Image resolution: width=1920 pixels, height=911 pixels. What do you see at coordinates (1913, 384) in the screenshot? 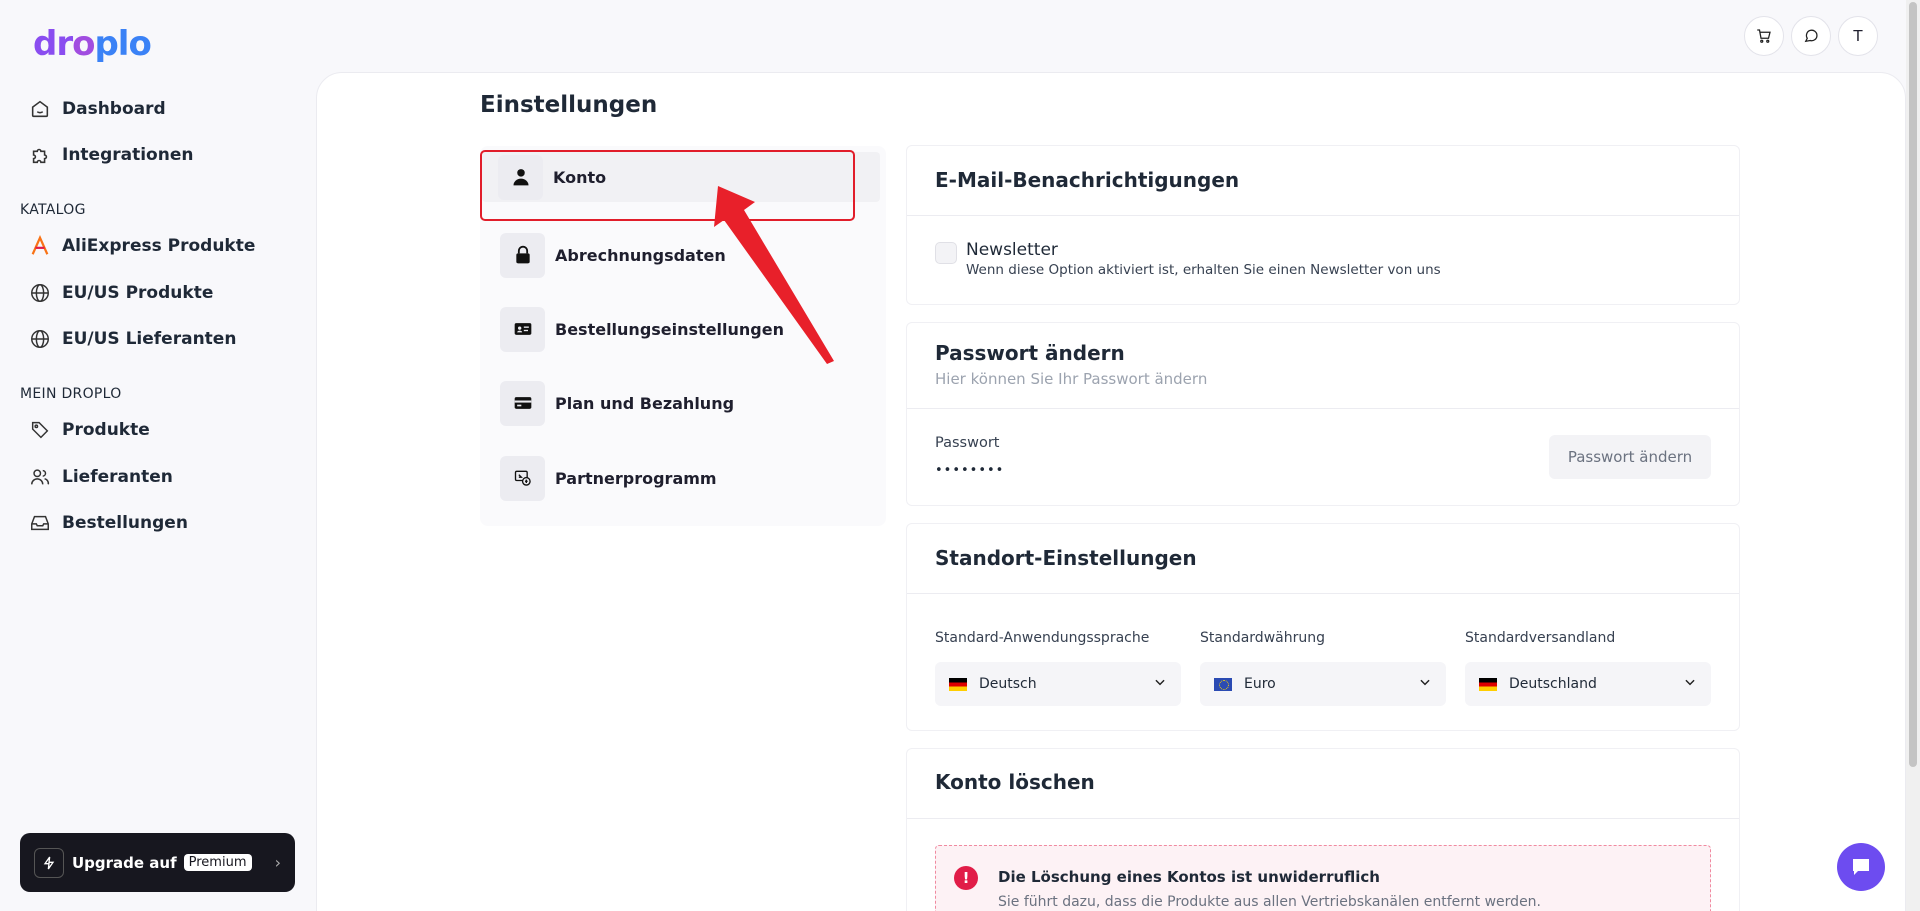
I see `scrollbar-thumb` at bounding box center [1913, 384].